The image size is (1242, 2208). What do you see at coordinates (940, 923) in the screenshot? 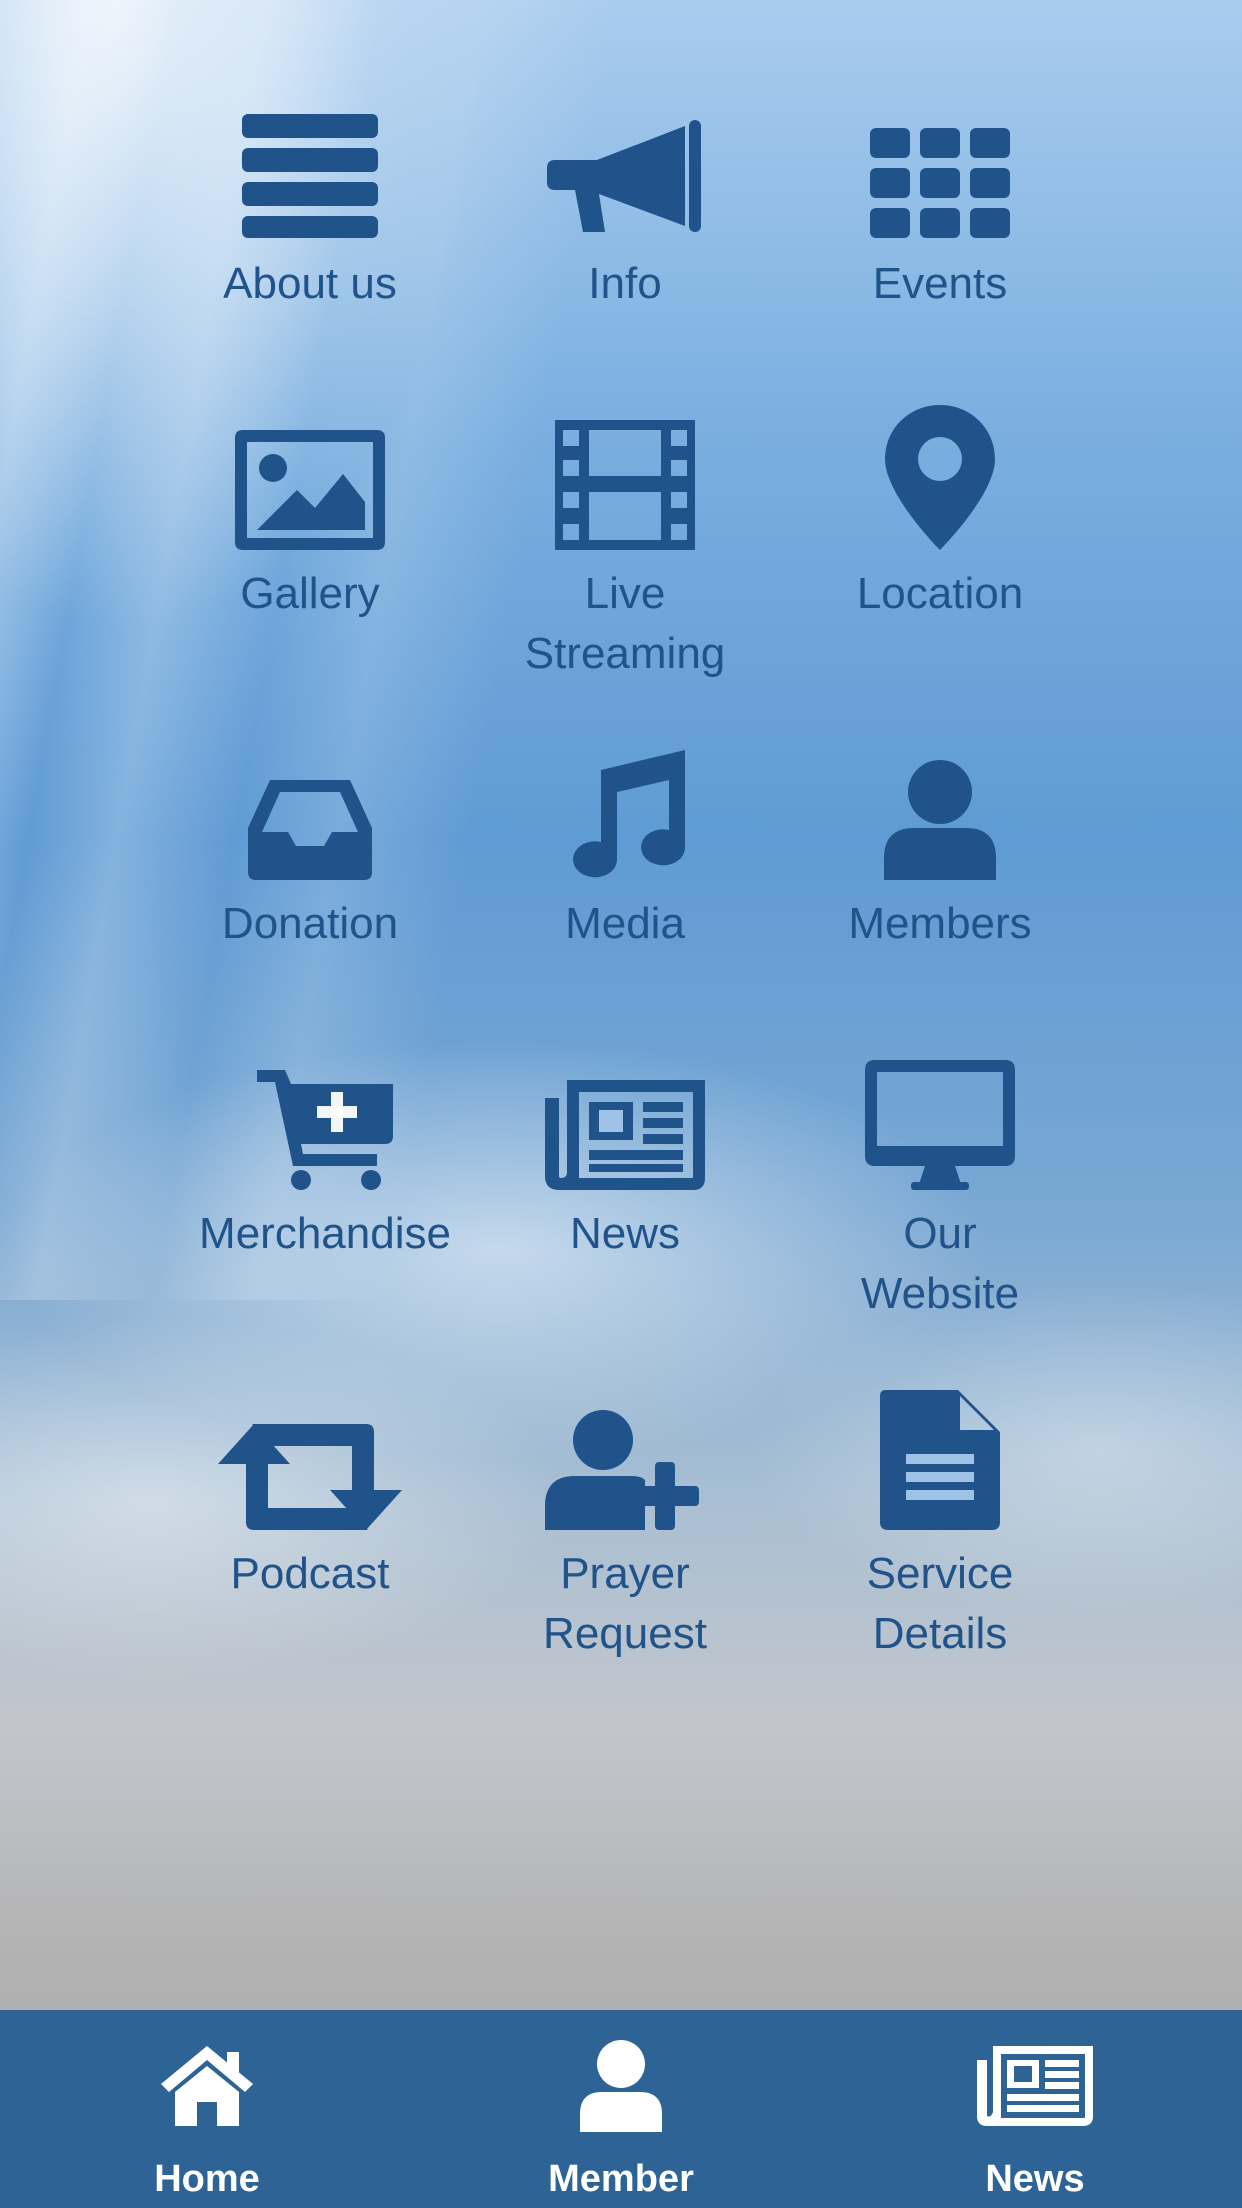
I see `menu-item-label: Members` at bounding box center [940, 923].